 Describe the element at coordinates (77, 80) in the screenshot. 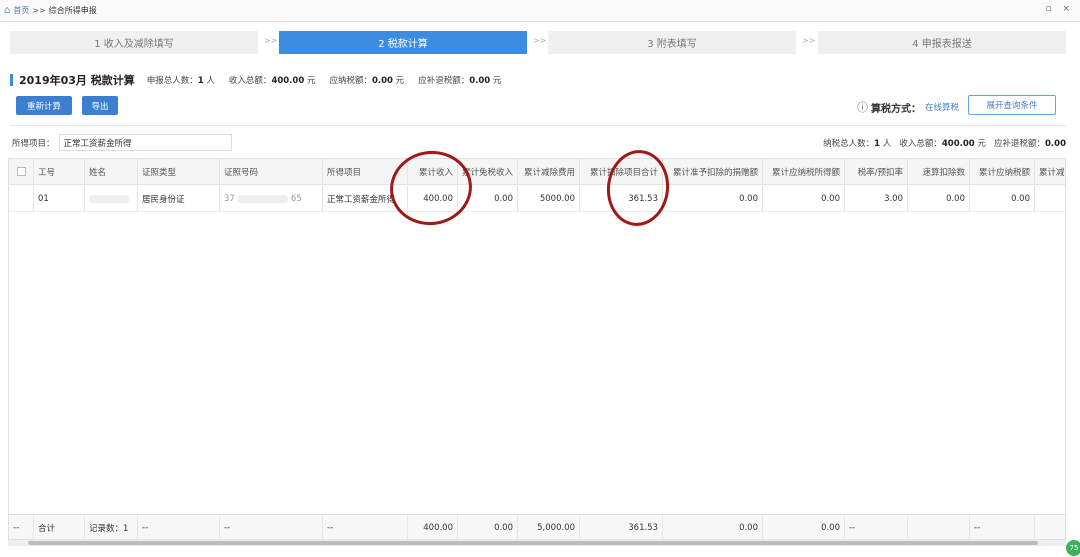

I see `page-title: 2019年03月 税款计算` at that location.